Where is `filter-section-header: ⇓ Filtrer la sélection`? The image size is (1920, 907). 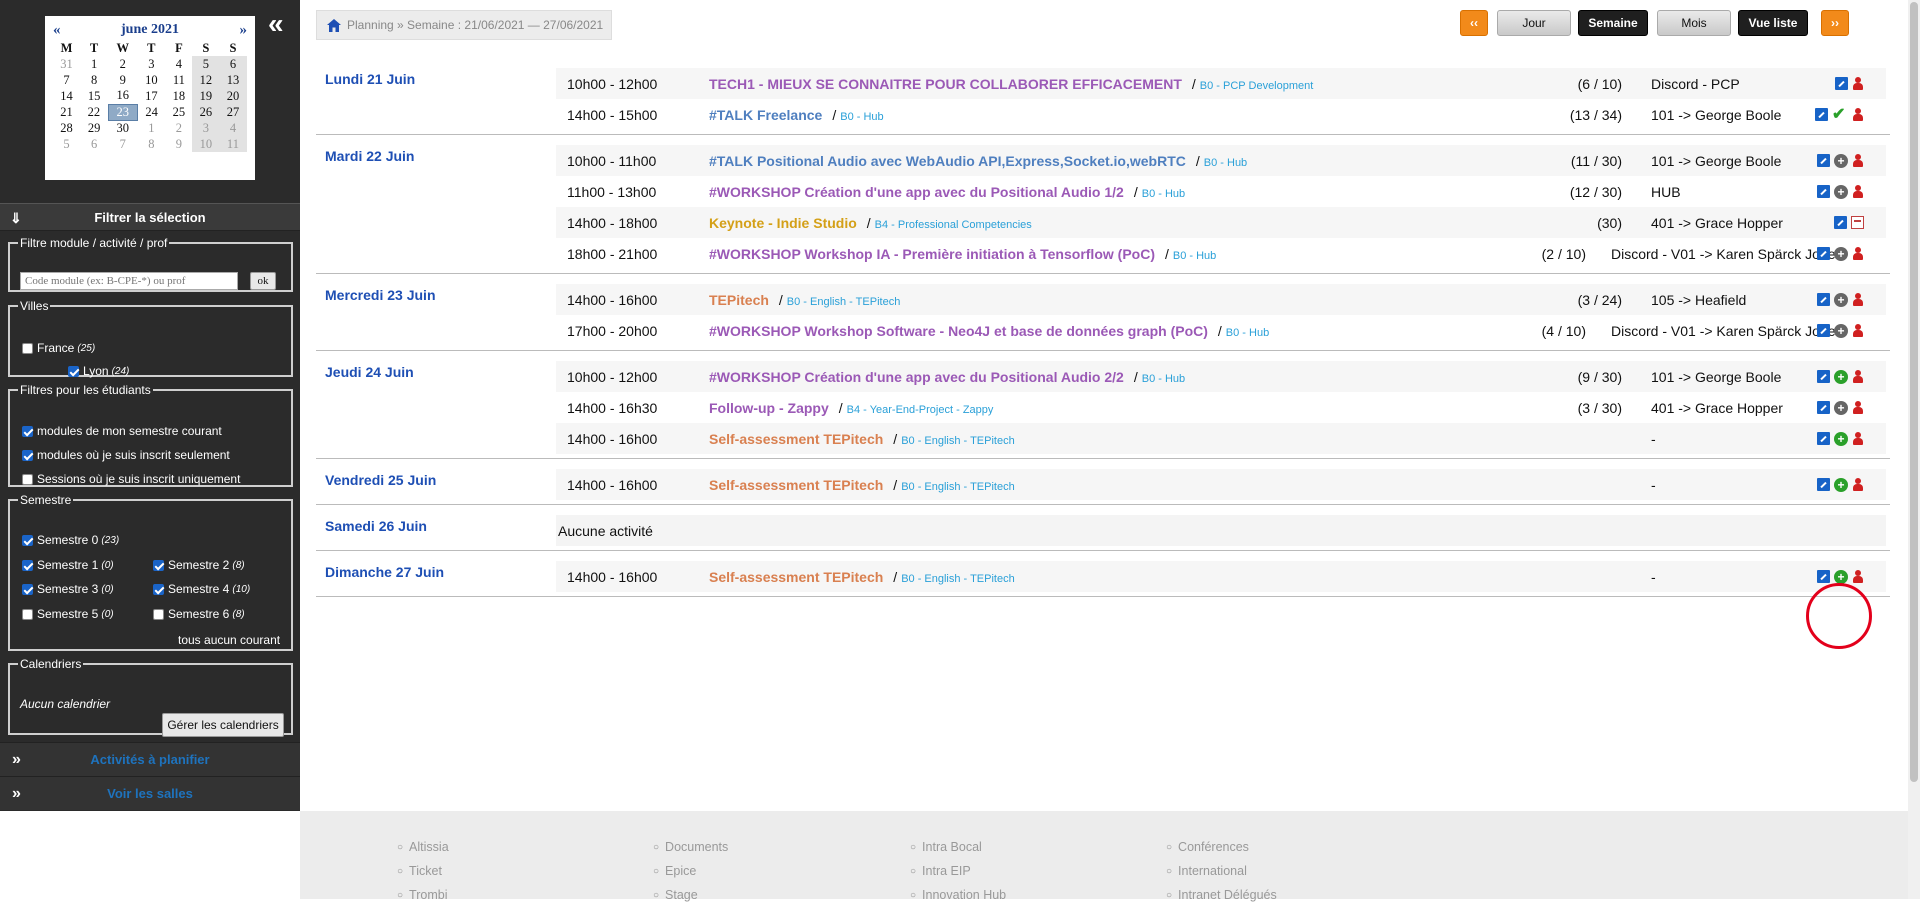
filter-section-header: ⇓ Filtrer la sélection is located at coordinates (150, 217).